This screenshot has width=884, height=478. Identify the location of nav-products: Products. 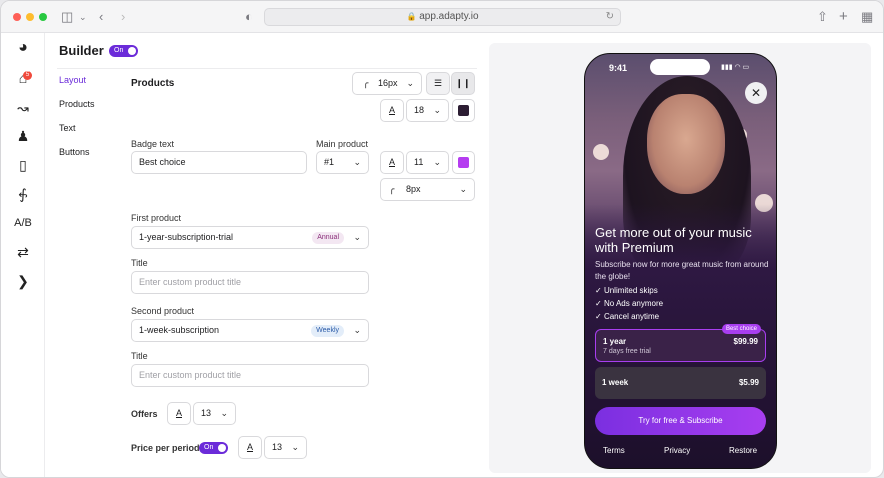
(77, 104).